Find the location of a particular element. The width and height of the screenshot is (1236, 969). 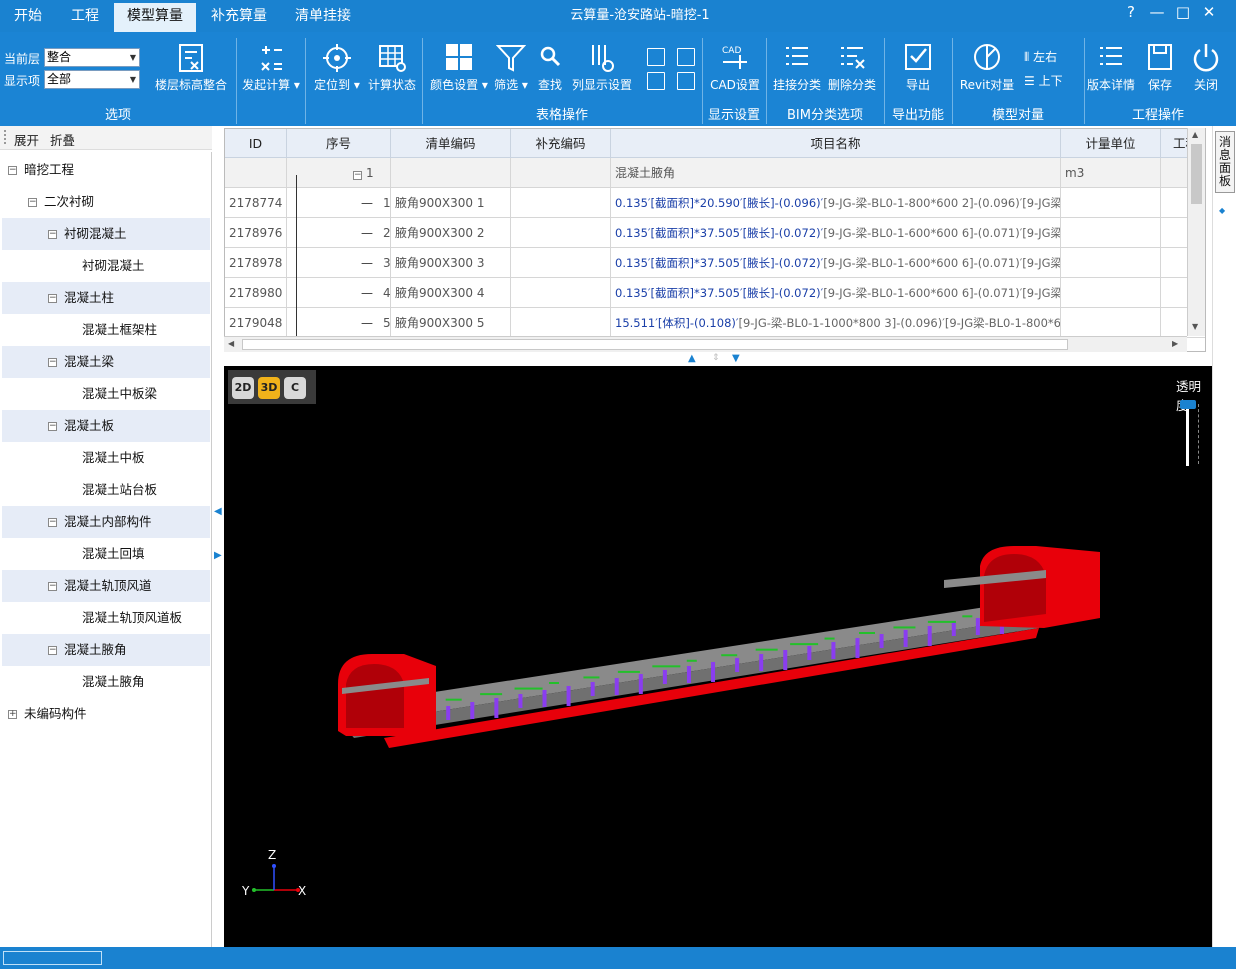

expand-right-icon: ▶ is located at coordinates (218, 555).